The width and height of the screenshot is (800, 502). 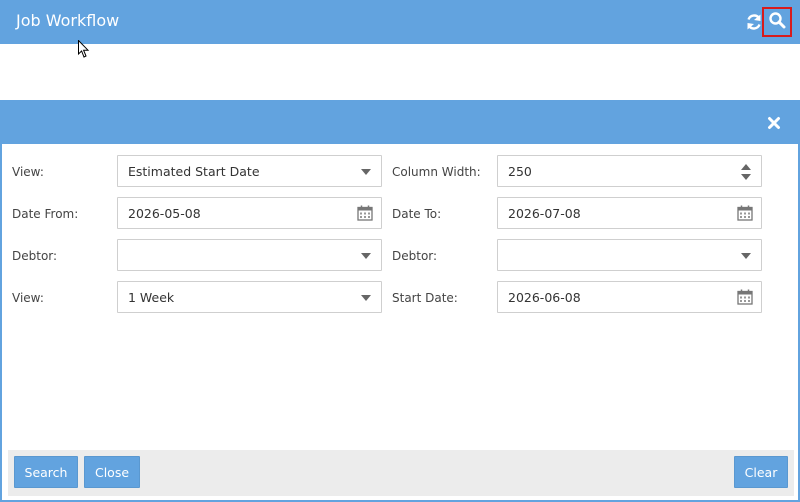 I want to click on search-submit-button: Search, so click(x=46, y=472).